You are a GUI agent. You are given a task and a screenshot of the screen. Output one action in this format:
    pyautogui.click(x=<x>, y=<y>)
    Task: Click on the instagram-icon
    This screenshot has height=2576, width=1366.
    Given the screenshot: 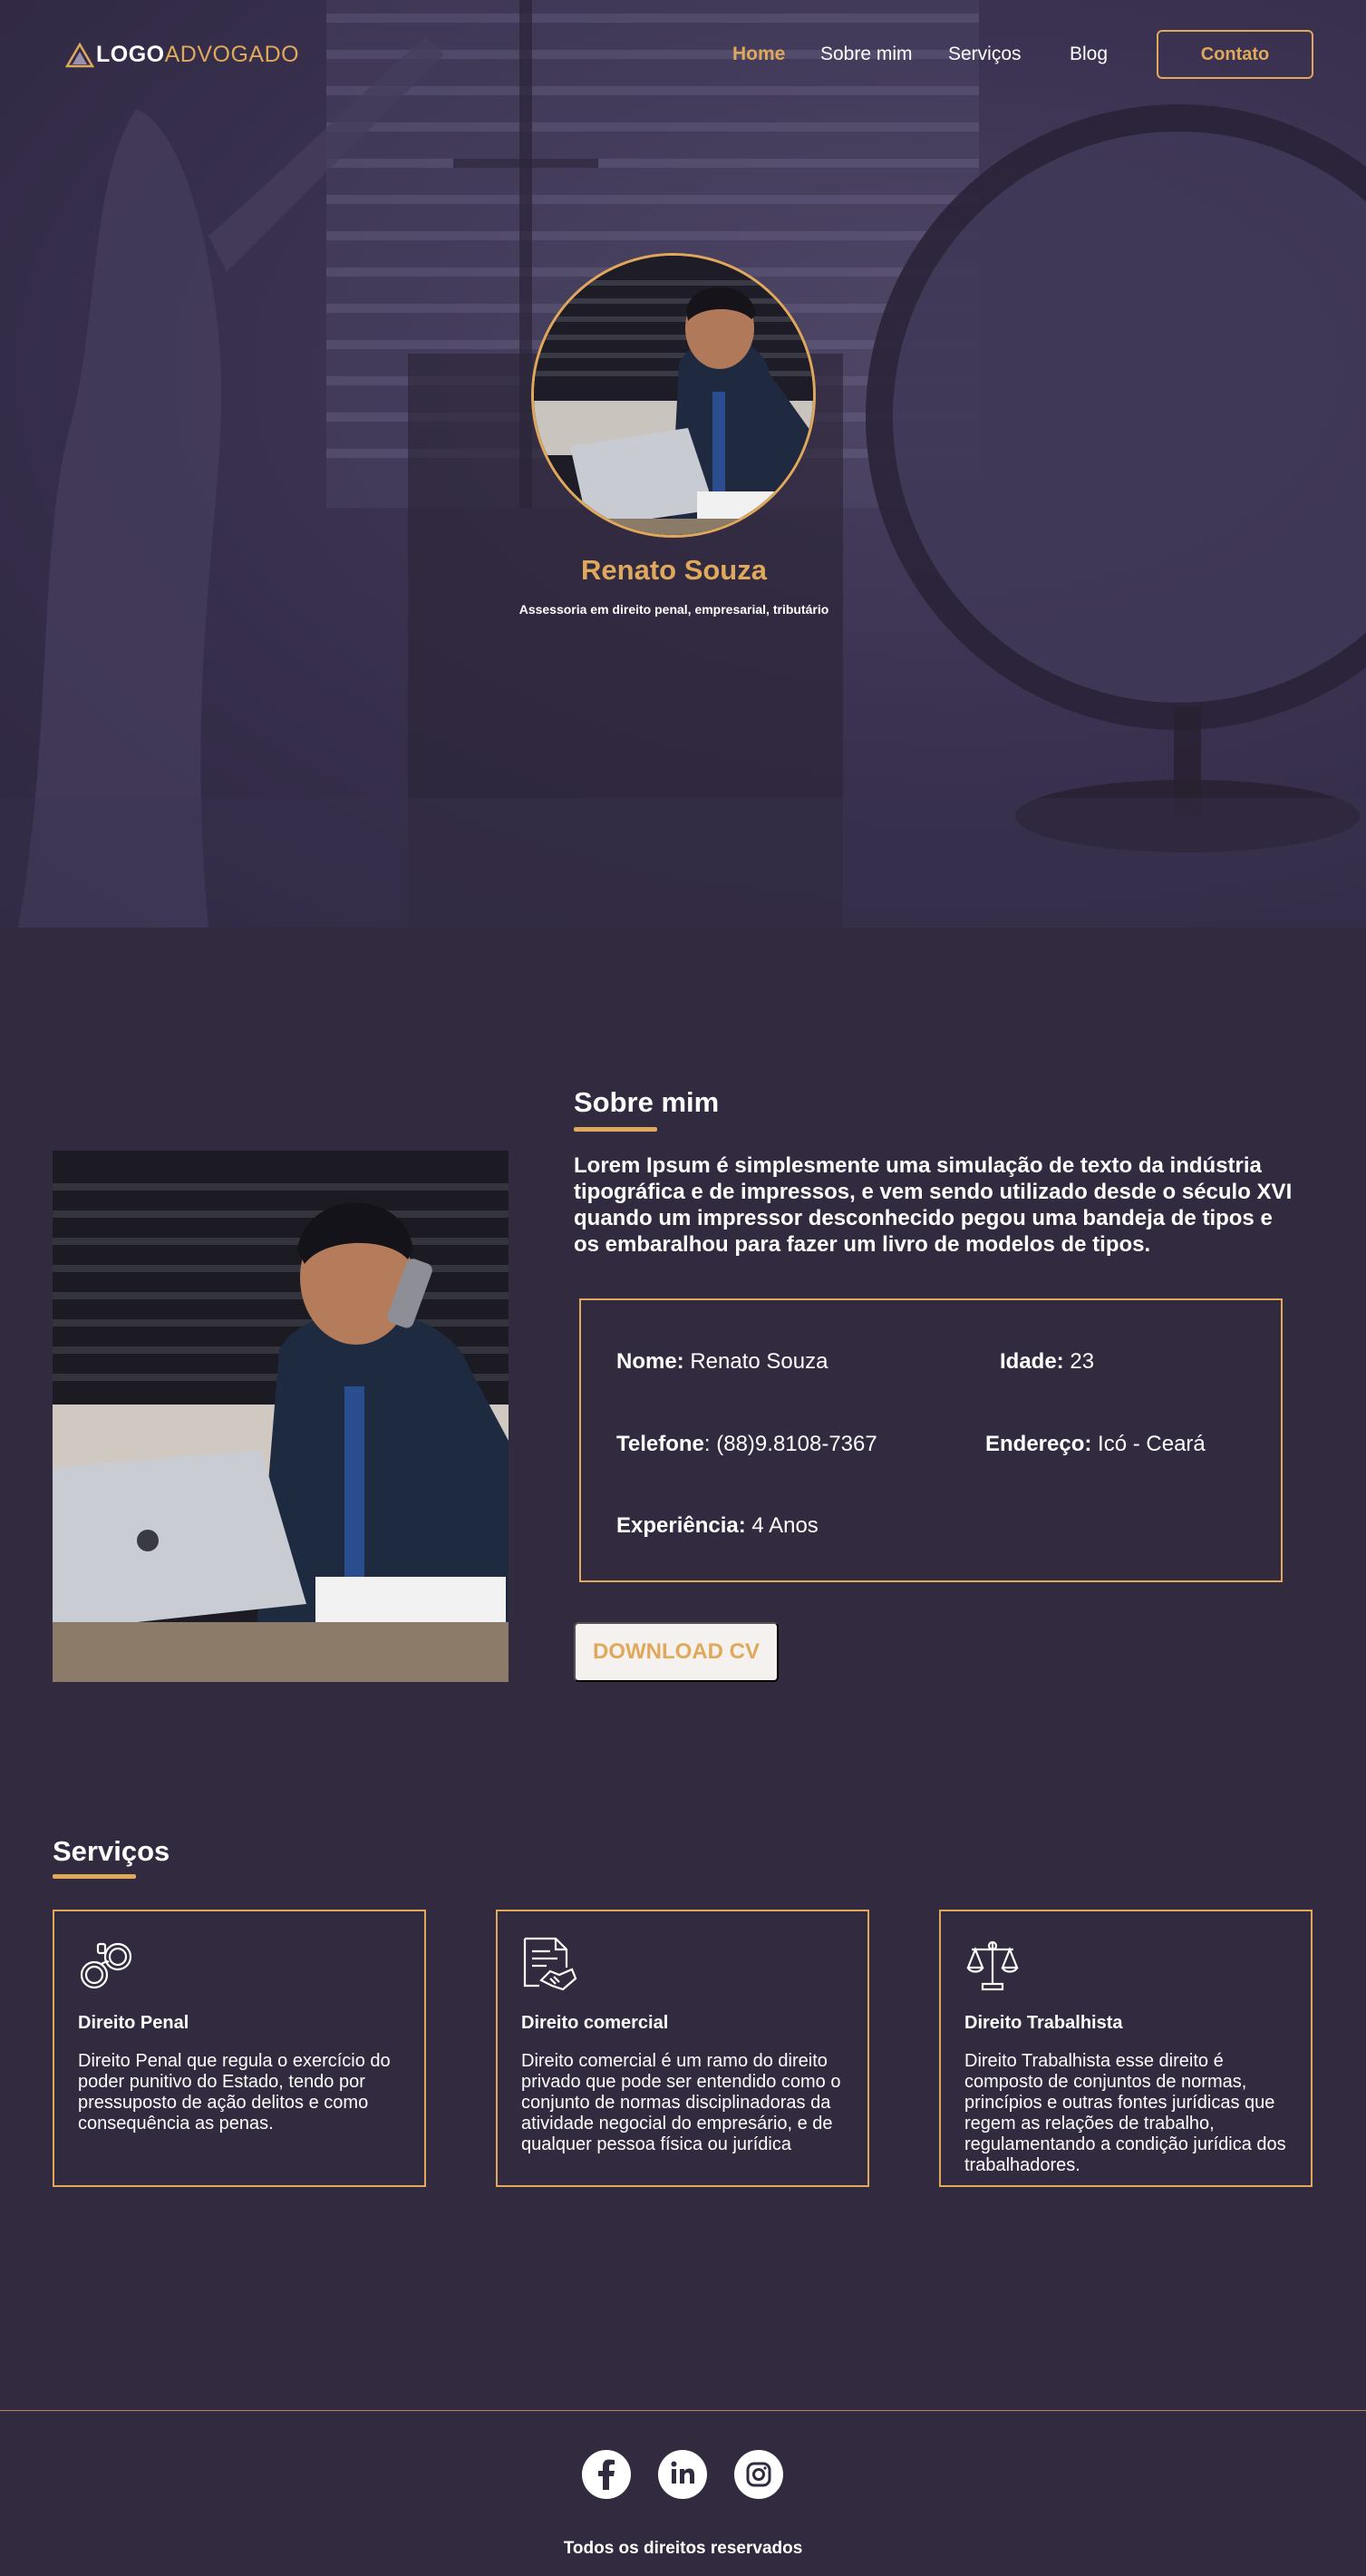 What is the action you would take?
    pyautogui.click(x=758, y=2474)
    